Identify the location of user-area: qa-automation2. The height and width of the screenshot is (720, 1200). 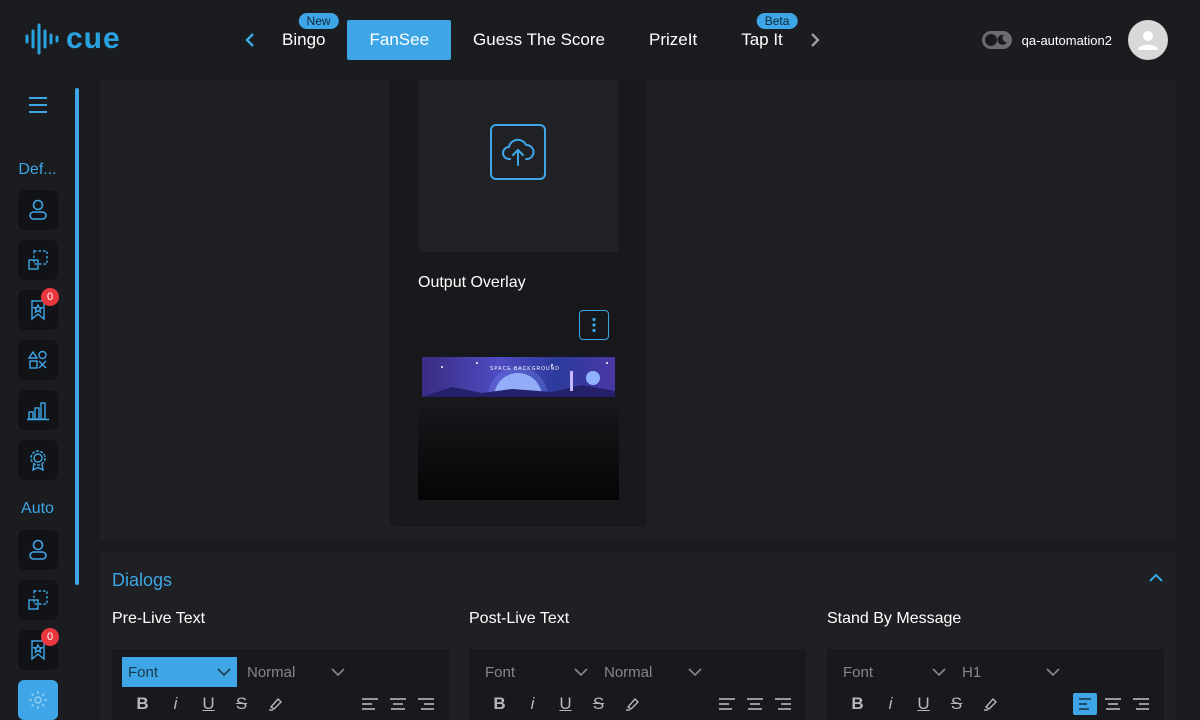
(1074, 40).